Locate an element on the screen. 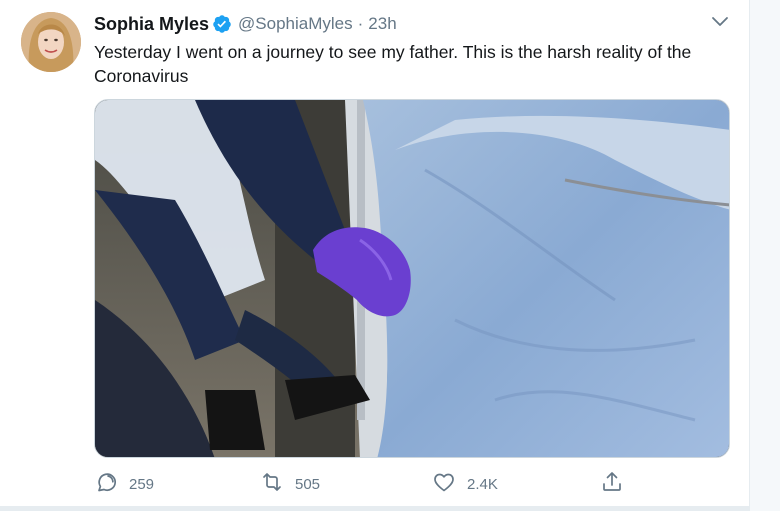 The image size is (780, 511). share-button is located at coordinates (612, 484).